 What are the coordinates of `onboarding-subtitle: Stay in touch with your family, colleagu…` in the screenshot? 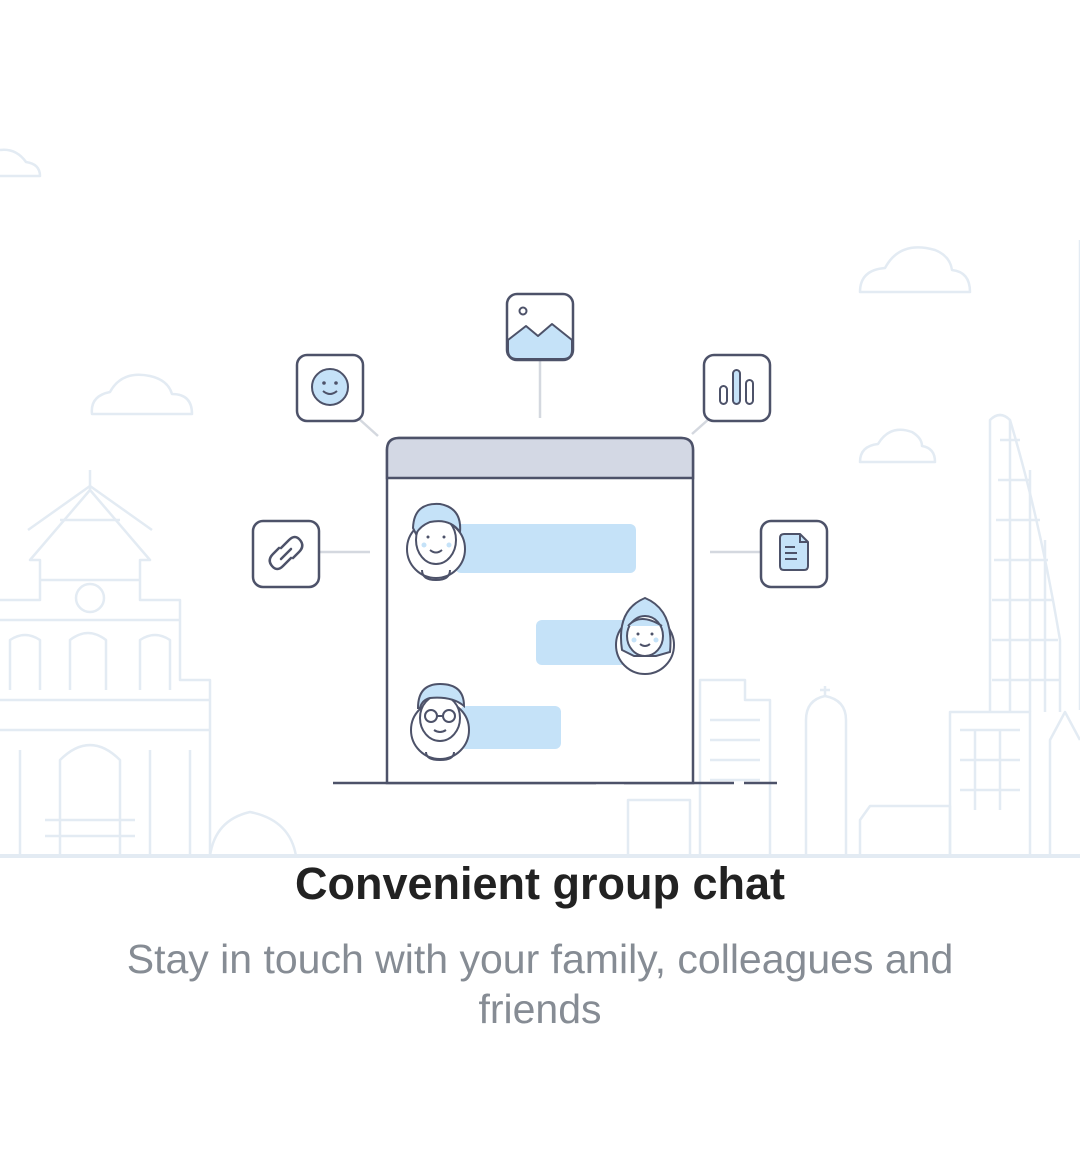 It's located at (540, 984).